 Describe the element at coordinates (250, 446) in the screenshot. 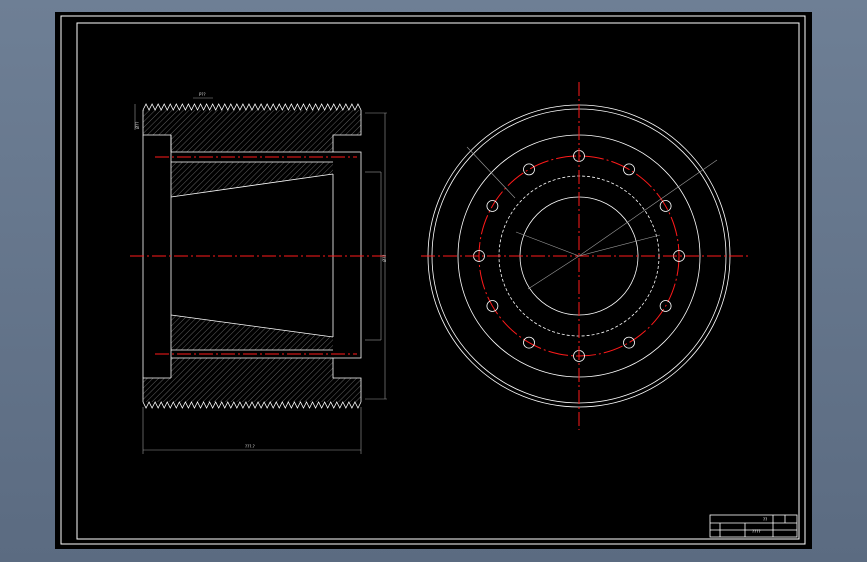

I see `dim-bottom-width-text: ???.?` at that location.